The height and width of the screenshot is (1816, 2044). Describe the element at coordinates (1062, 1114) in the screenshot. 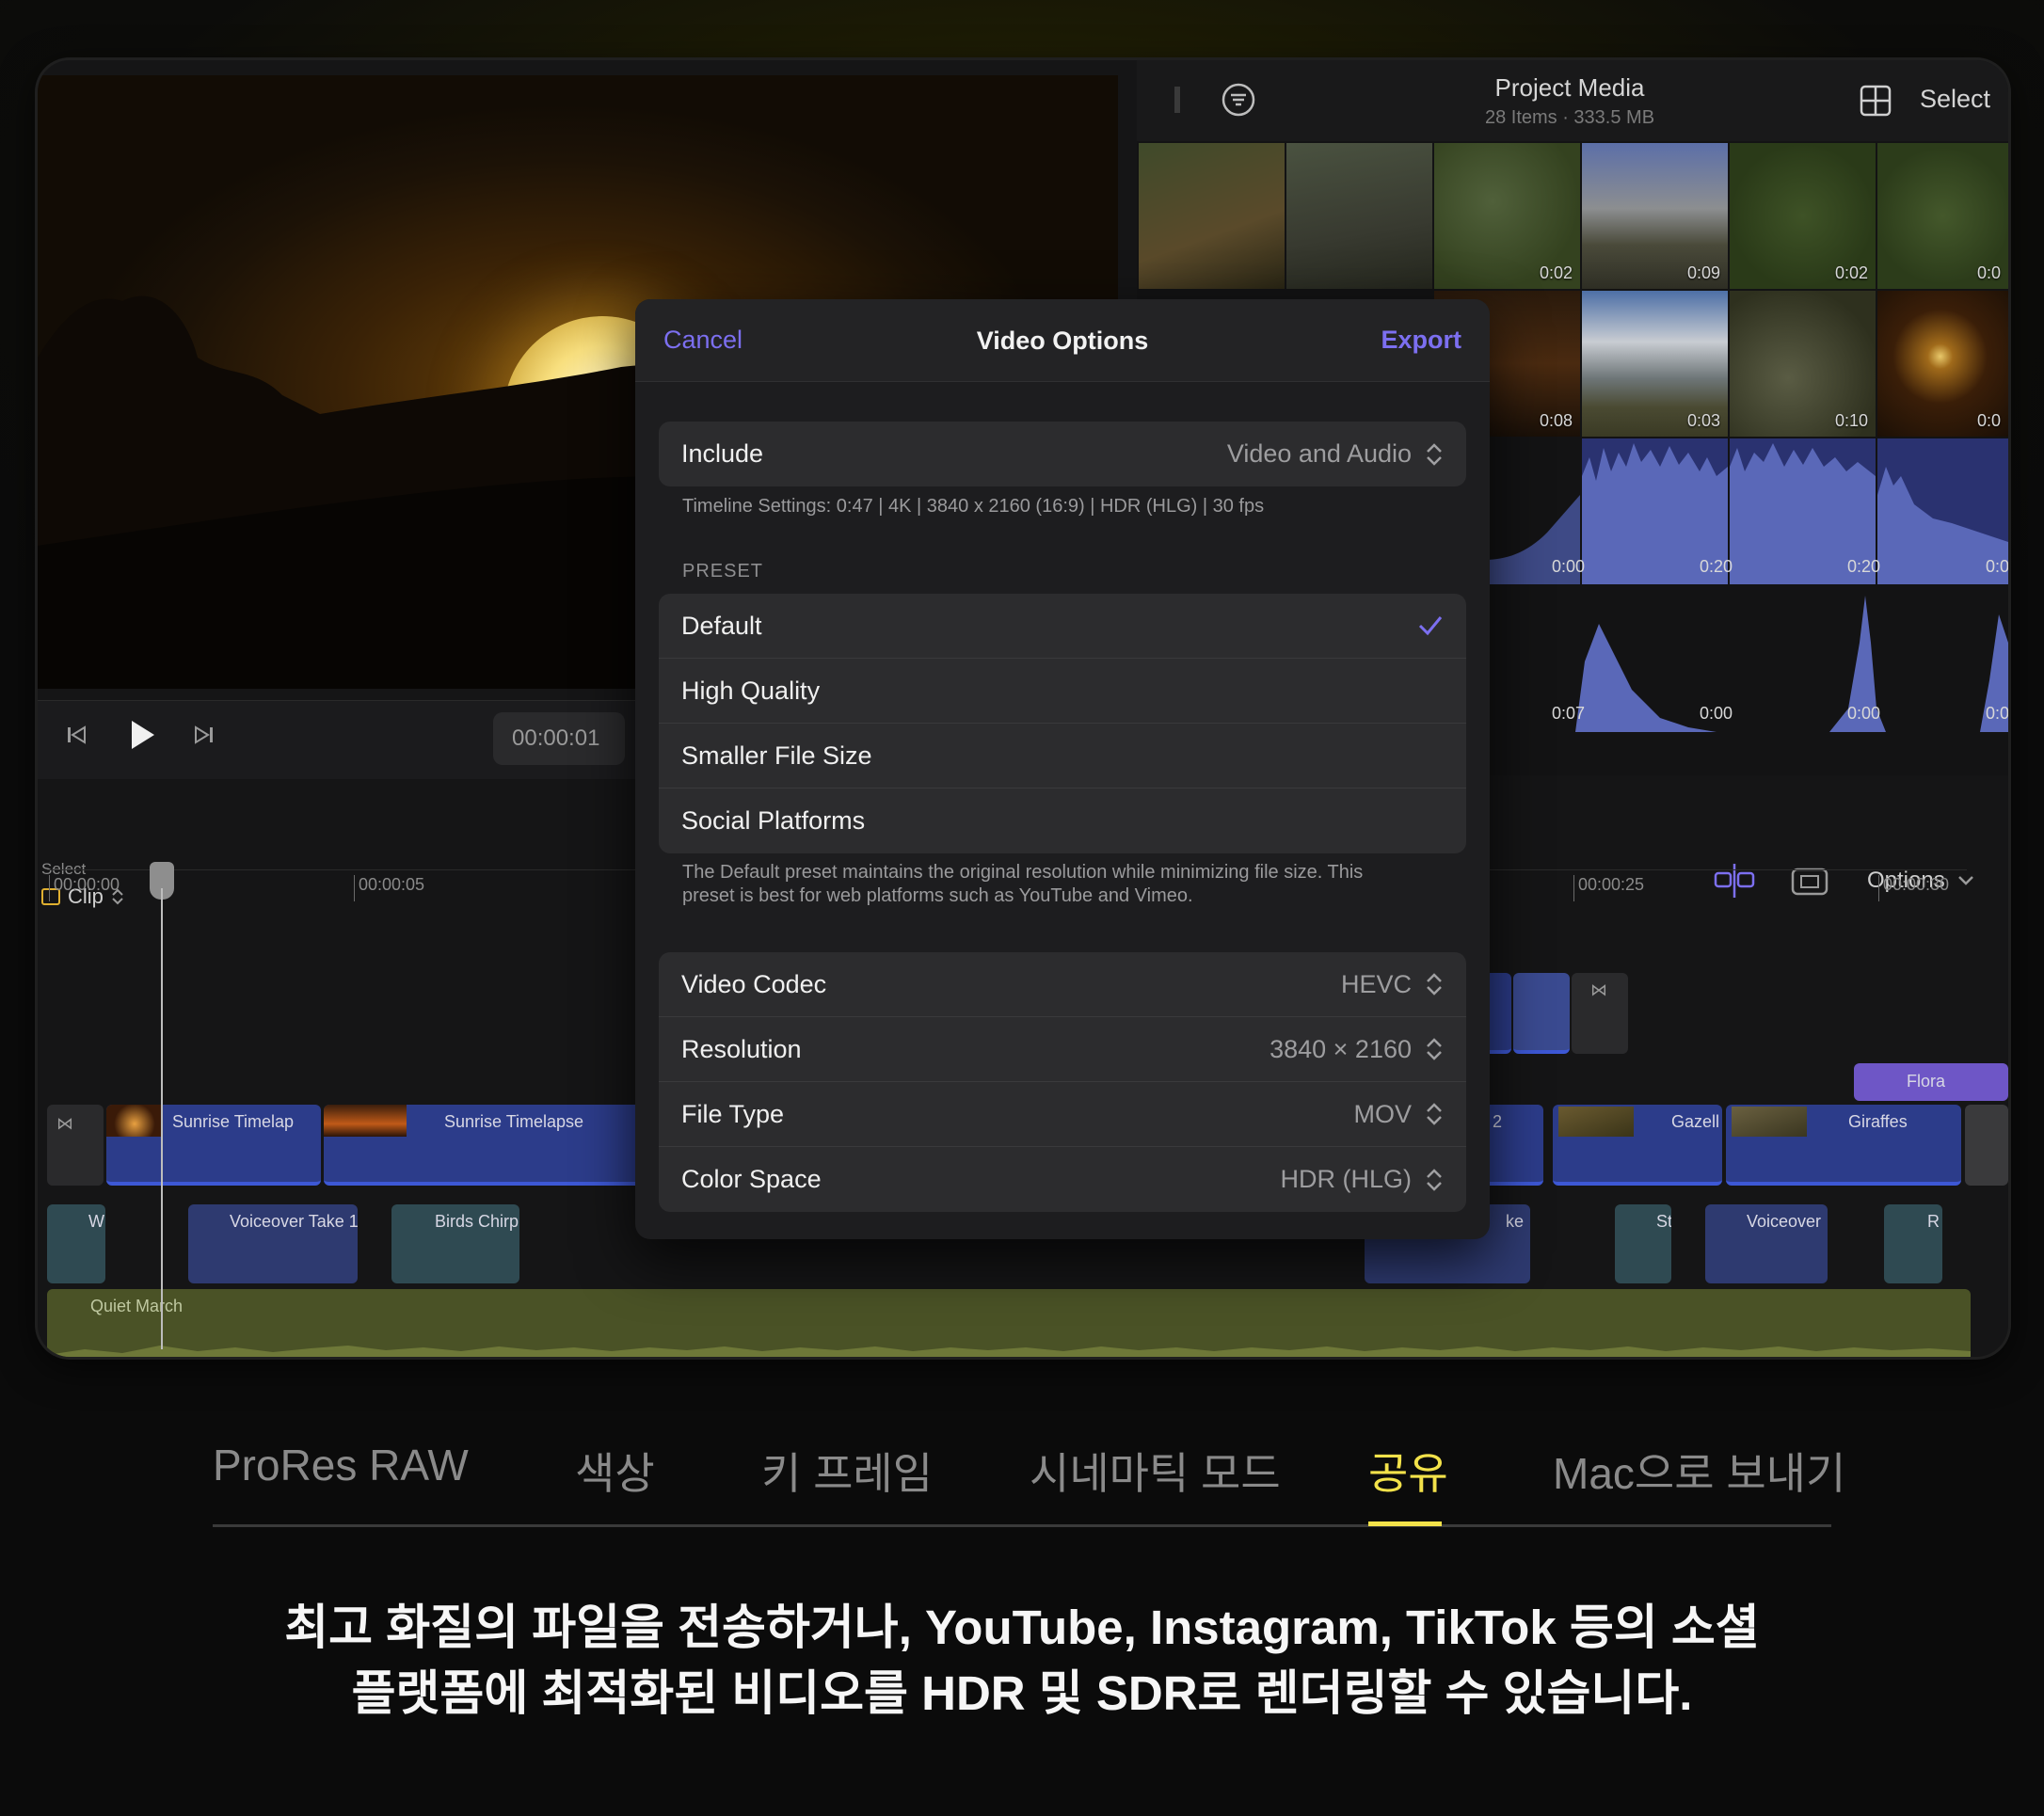

I see `file-type-selector: File Type MOV` at that location.